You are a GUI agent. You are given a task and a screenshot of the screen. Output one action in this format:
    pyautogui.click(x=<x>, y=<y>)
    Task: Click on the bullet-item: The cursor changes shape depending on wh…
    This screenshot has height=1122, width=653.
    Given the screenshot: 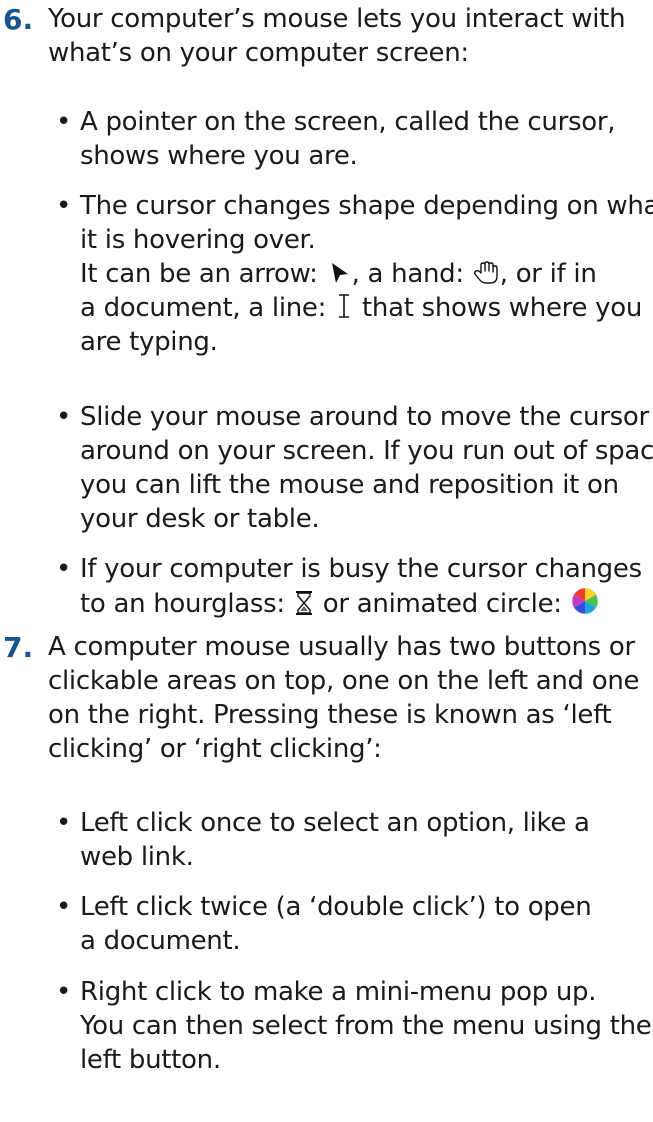 What is the action you would take?
    pyautogui.click(x=354, y=274)
    